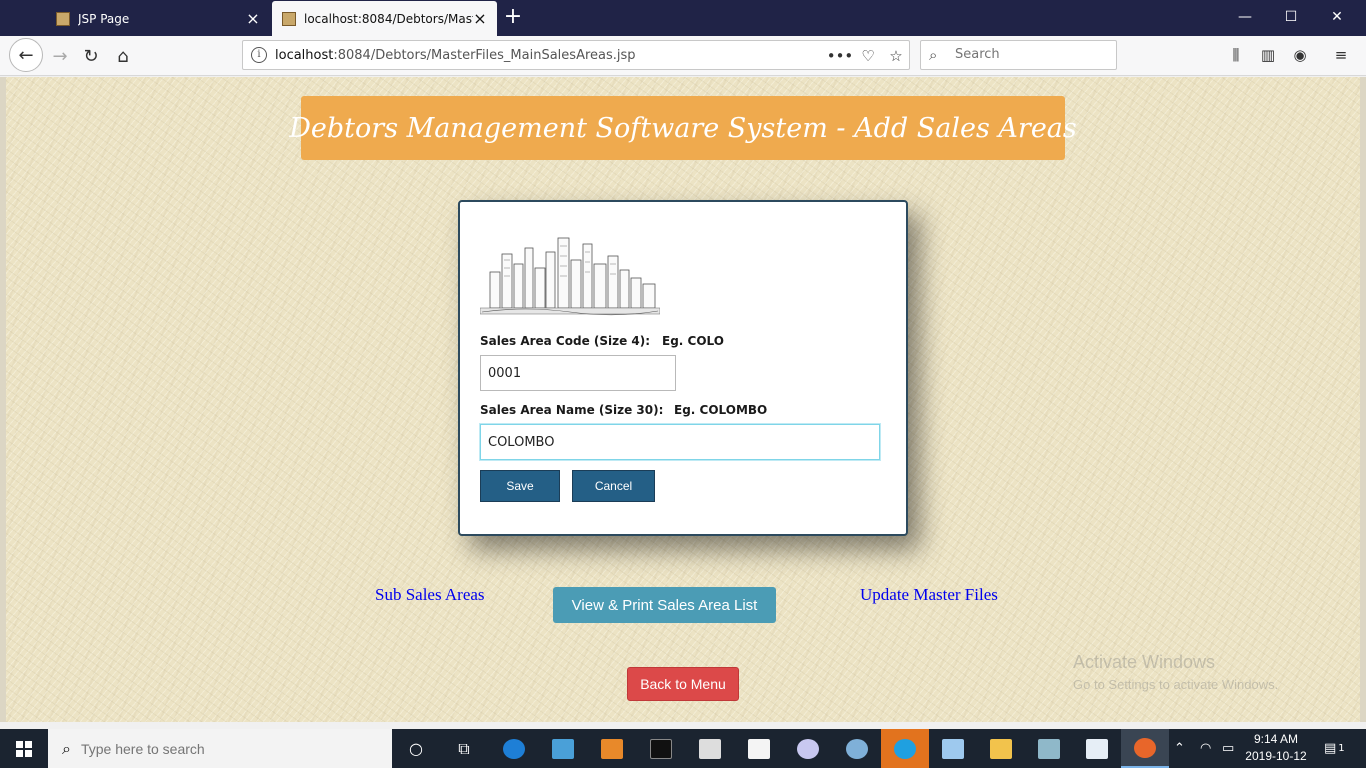 The width and height of the screenshot is (1366, 768). I want to click on remote-desktop-icon, so click(563, 748).